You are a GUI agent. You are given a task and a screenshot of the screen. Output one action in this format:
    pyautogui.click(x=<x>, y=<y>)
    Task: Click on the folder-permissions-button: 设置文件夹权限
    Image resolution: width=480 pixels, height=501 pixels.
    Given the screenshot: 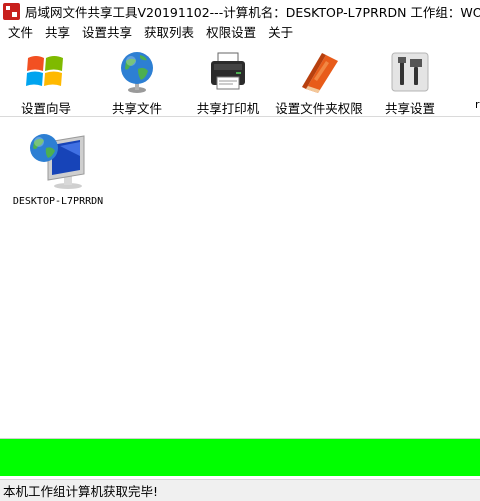 What is the action you would take?
    pyautogui.click(x=319, y=81)
    